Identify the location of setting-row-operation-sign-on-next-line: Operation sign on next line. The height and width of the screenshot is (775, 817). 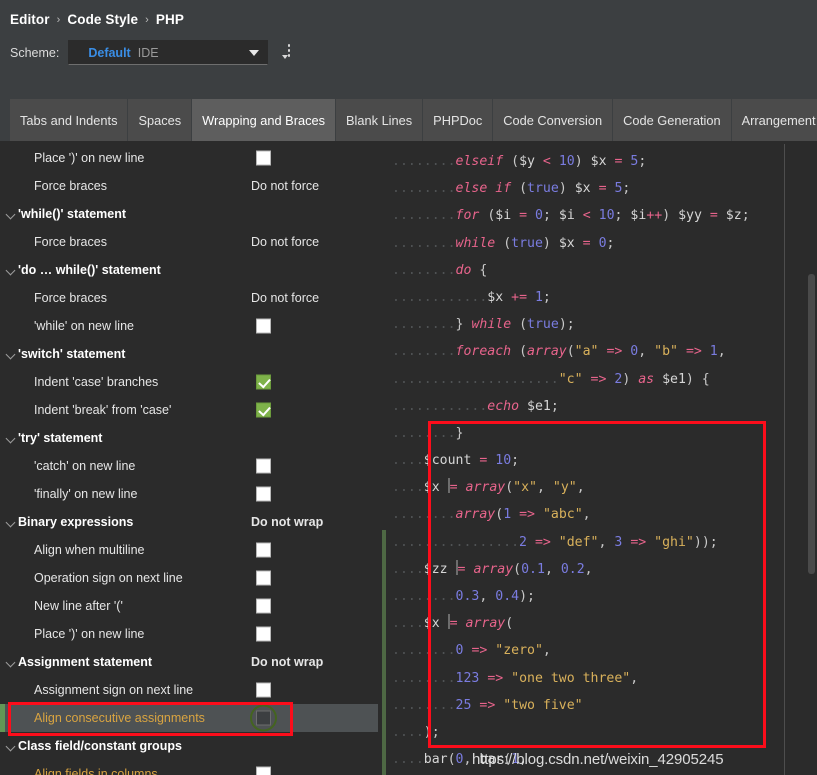
(189, 578).